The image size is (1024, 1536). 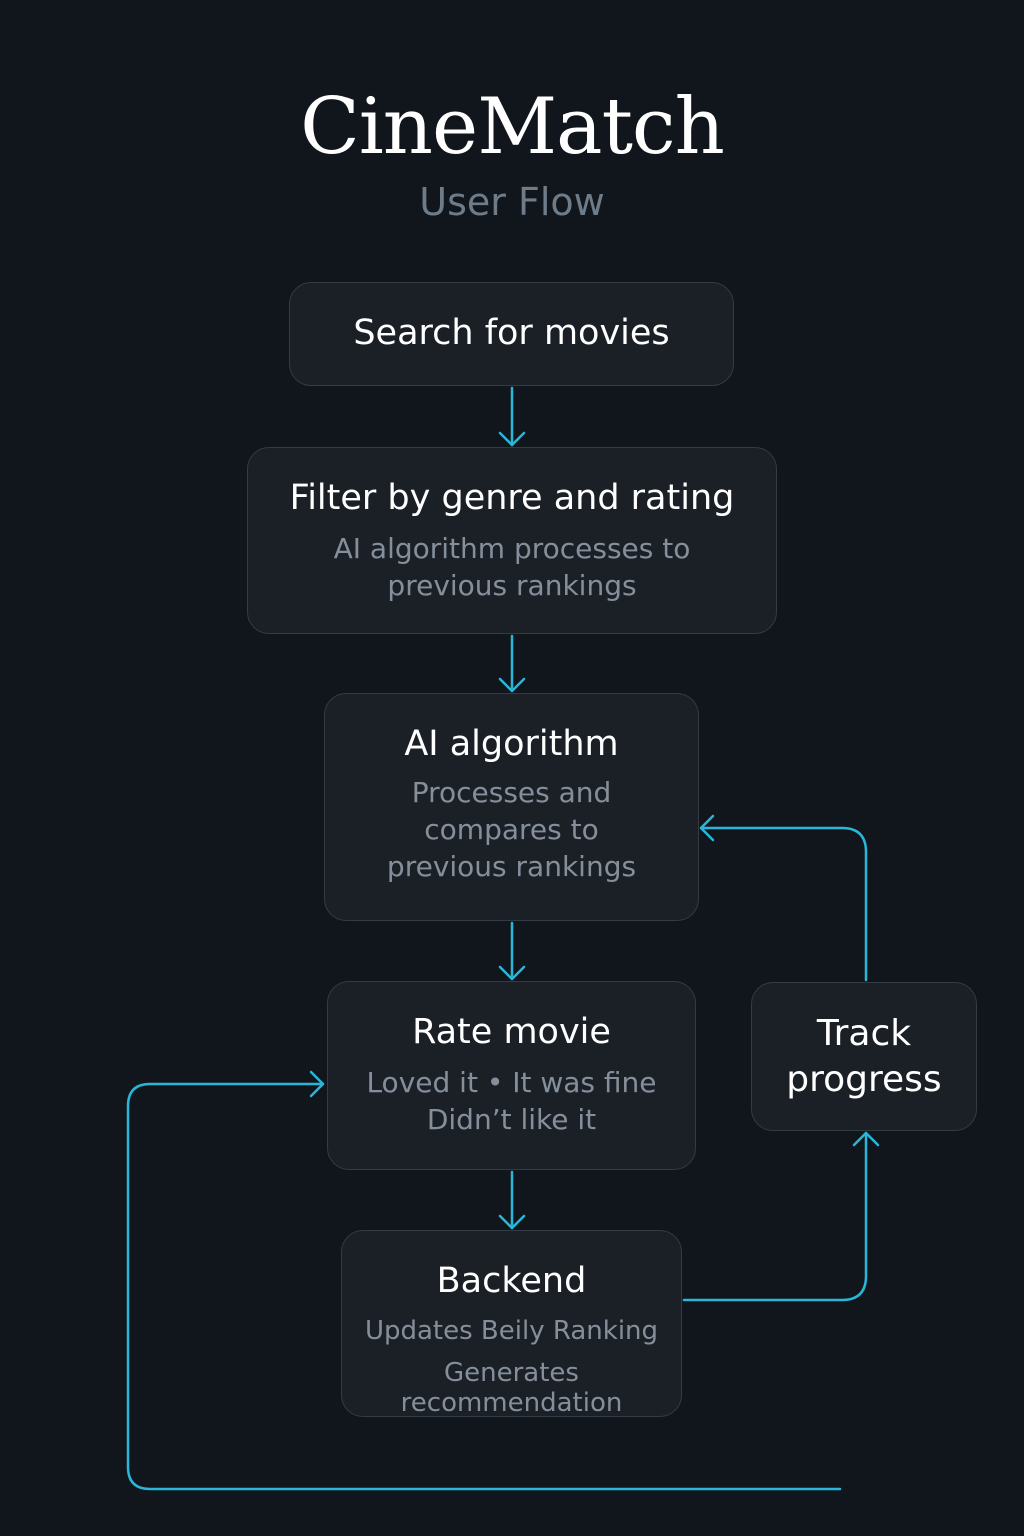 What do you see at coordinates (511, 1119) in the screenshot?
I see `rate-node-line-2: Didn’t like it` at bounding box center [511, 1119].